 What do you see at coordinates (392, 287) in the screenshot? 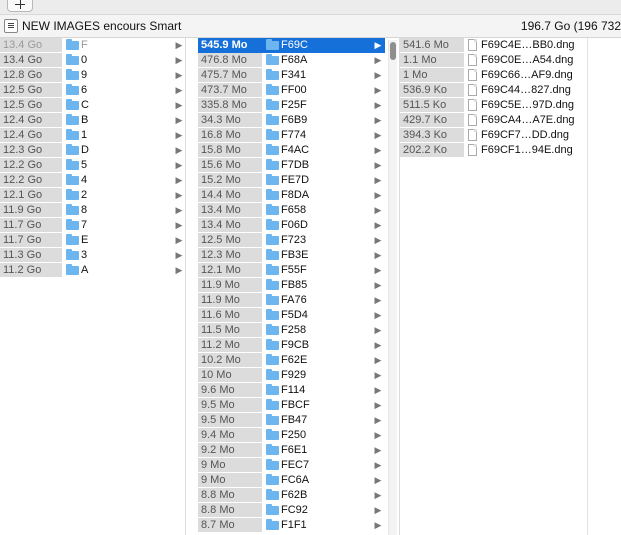
I see `column-2-scrollbar` at bounding box center [392, 287].